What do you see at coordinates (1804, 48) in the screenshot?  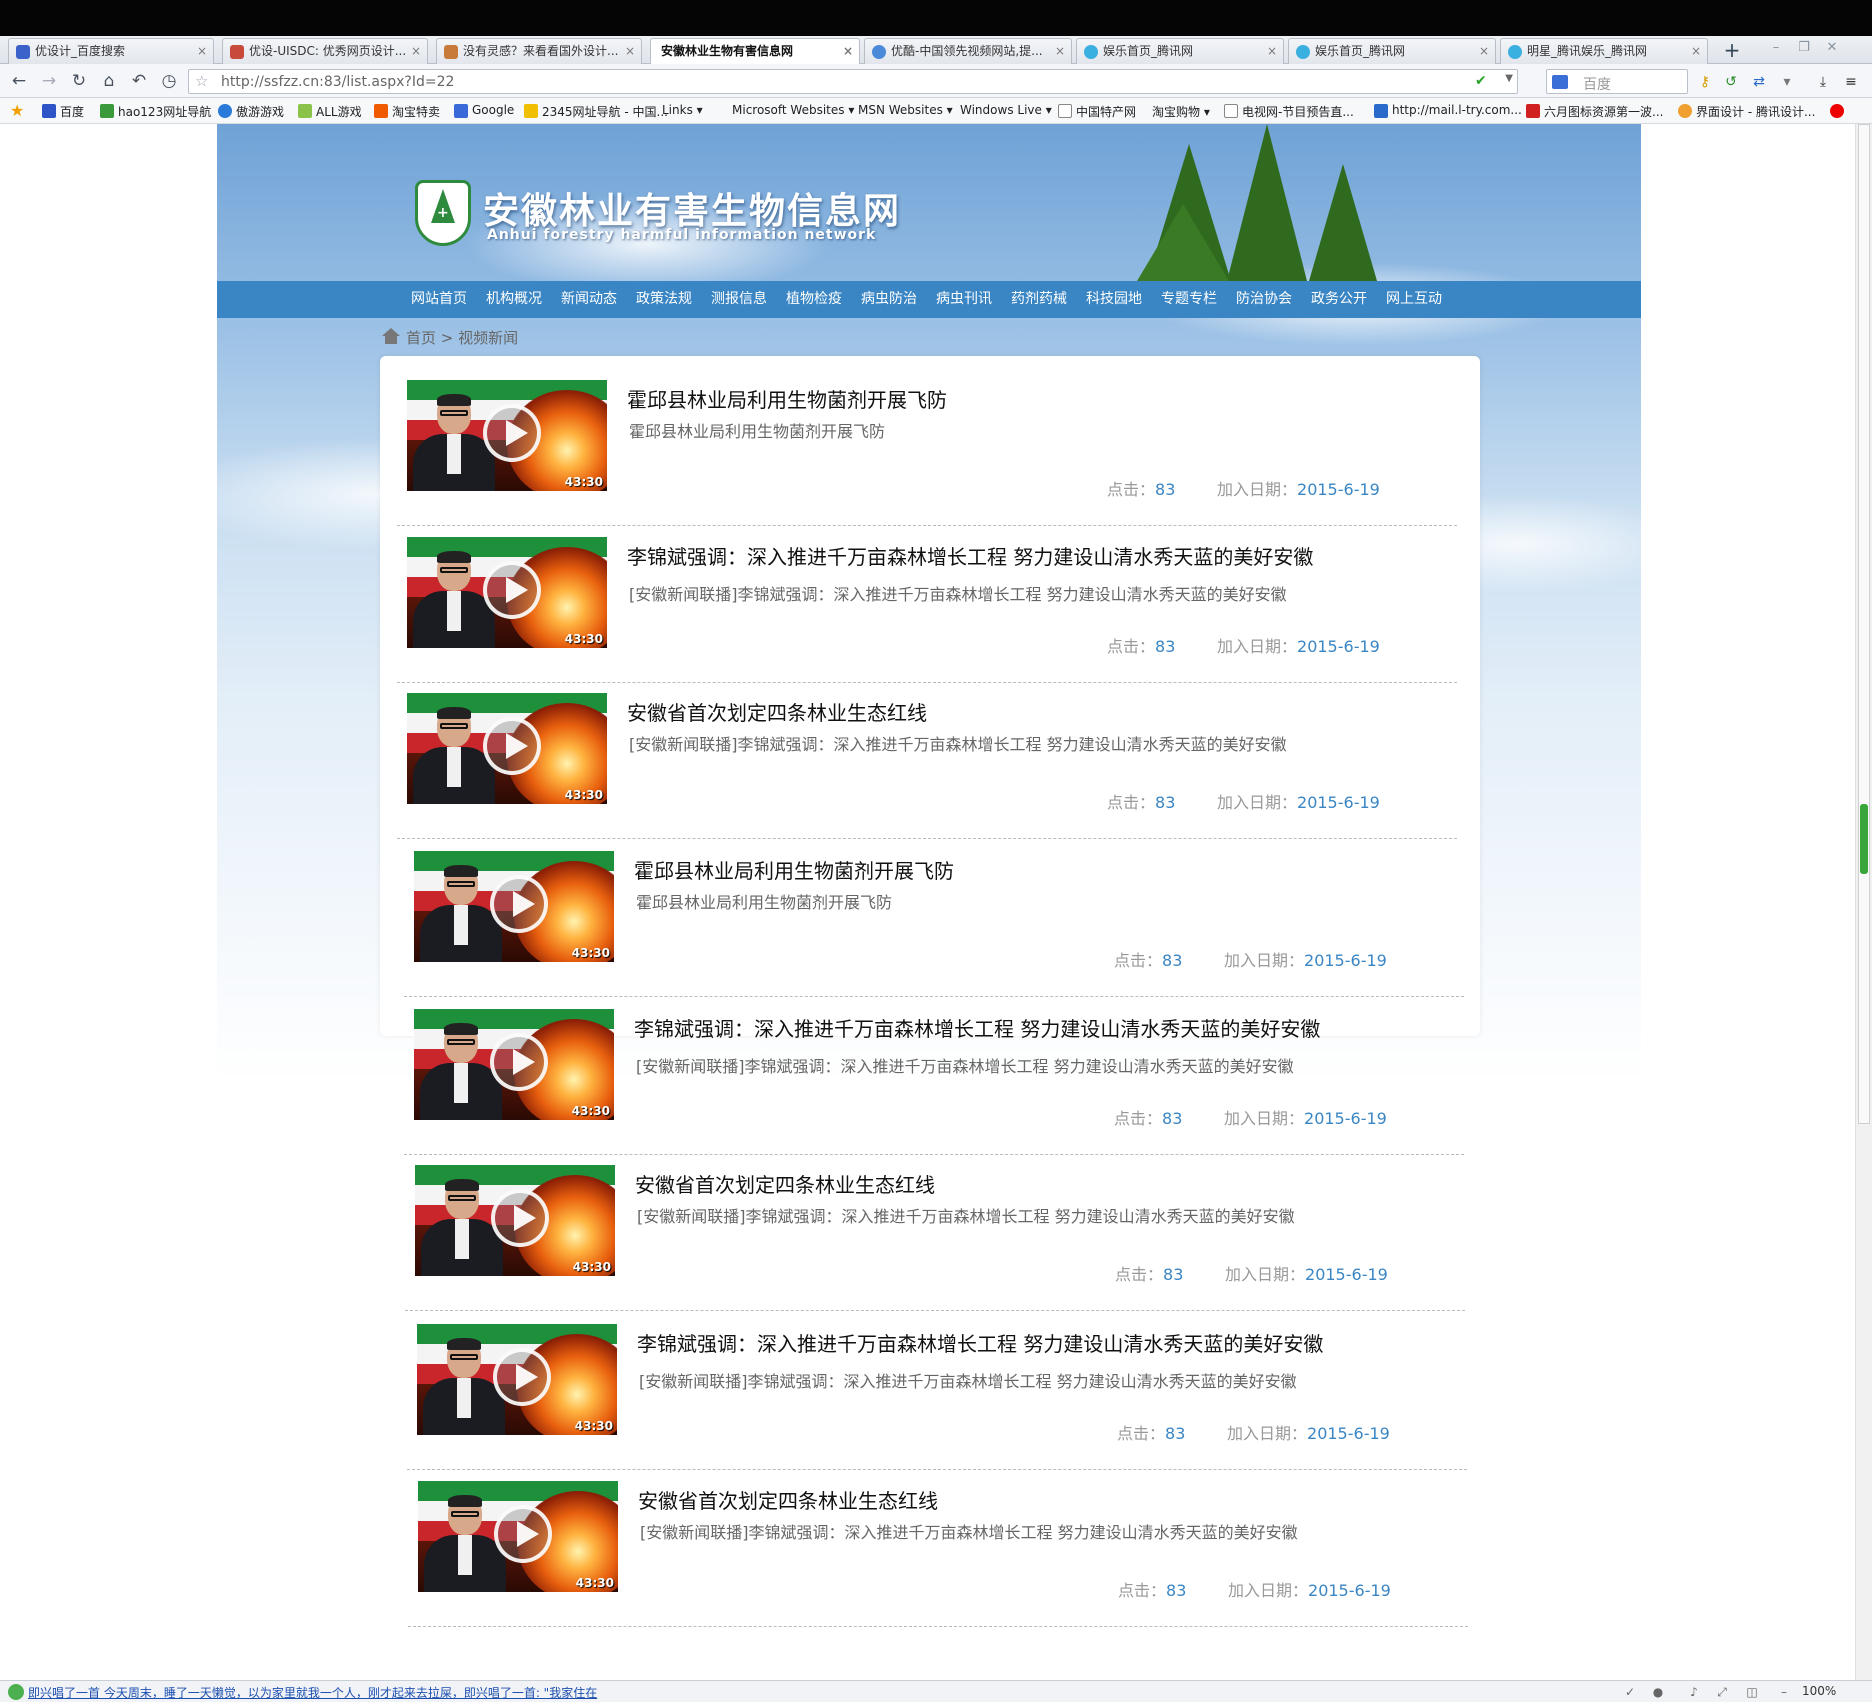 I see `restore-icon: ❐` at bounding box center [1804, 48].